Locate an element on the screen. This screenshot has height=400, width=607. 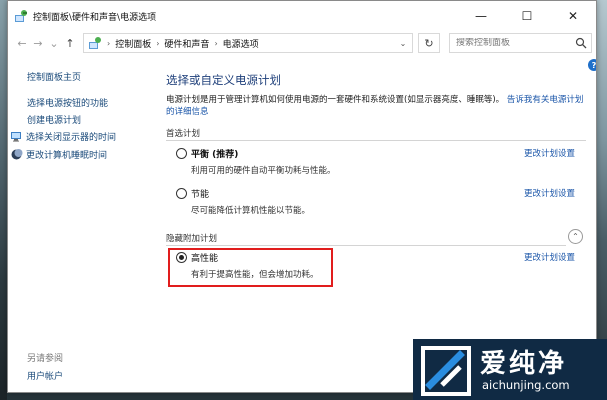
help-icon: ? is located at coordinates (592, 65).